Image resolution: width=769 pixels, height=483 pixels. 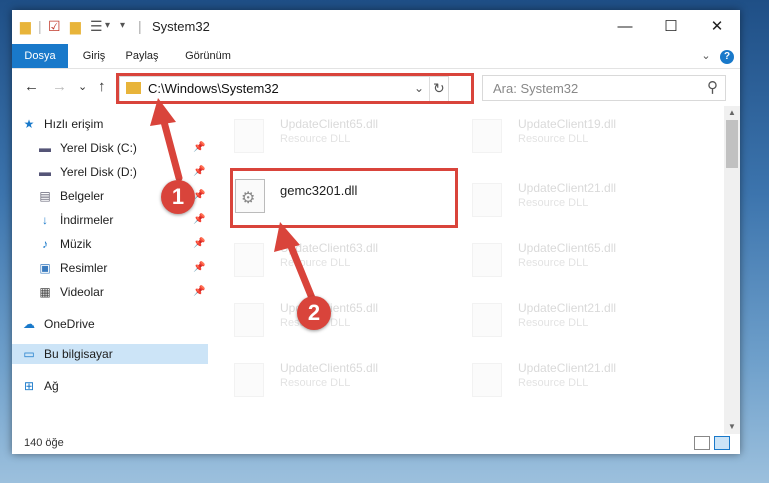 What do you see at coordinates (287, 237) in the screenshot?
I see `arrow-2-head` at bounding box center [287, 237].